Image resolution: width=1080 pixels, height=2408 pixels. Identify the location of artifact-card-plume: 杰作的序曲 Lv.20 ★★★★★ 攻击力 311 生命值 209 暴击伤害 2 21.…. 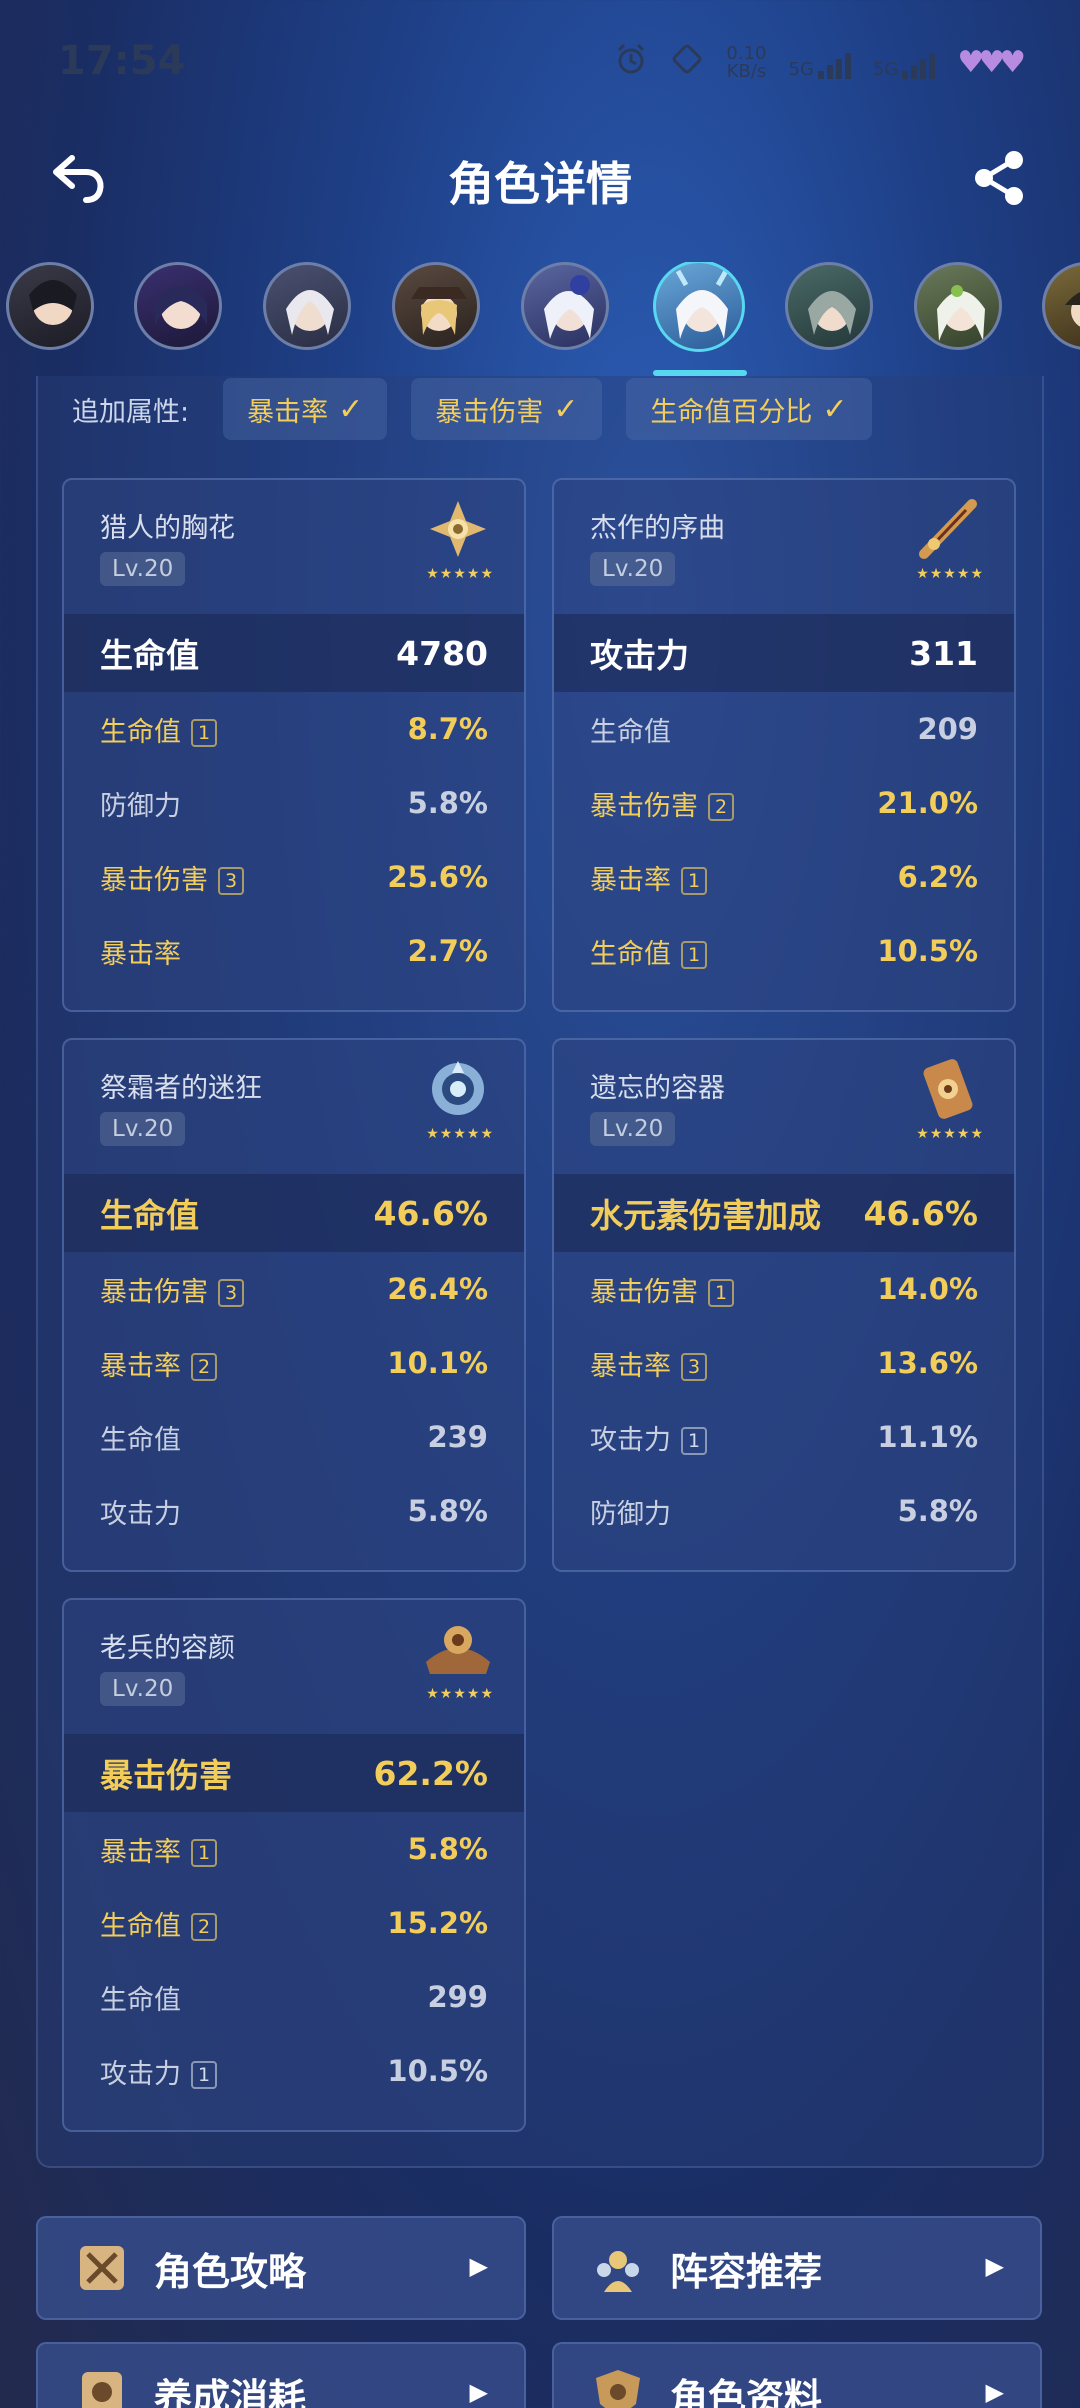
(784, 745).